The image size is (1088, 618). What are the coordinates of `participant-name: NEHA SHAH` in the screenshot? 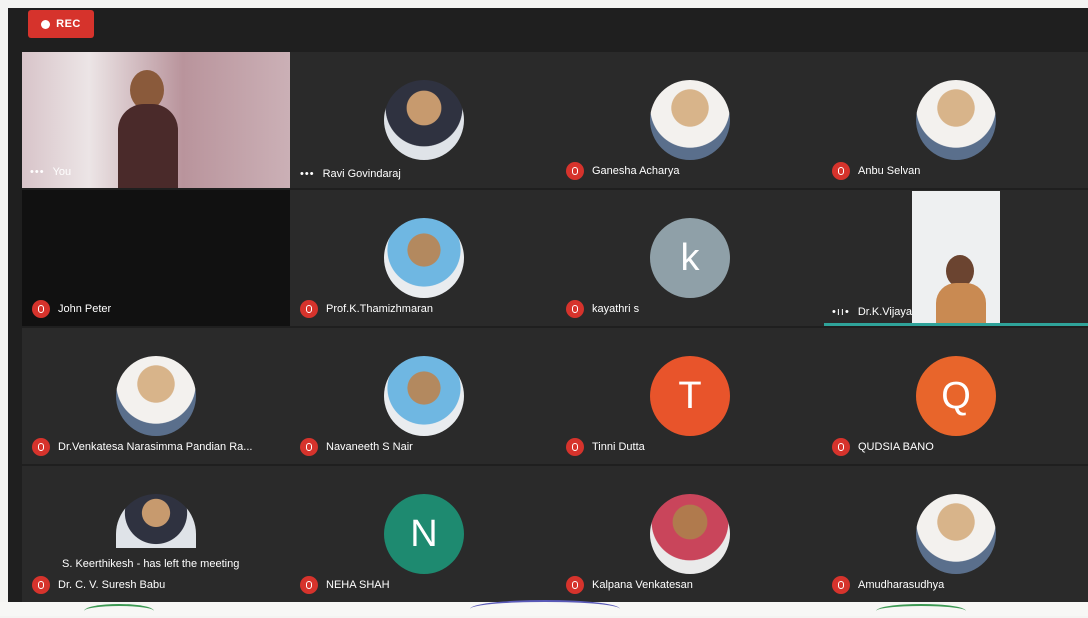 It's located at (358, 585).